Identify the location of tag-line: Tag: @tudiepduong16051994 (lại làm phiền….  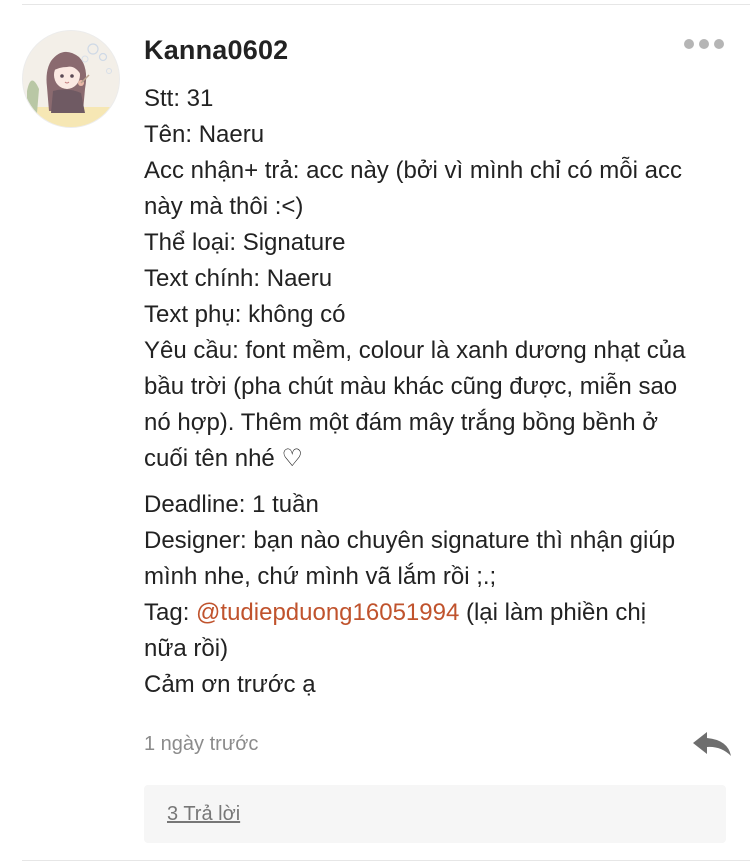
(437, 613).